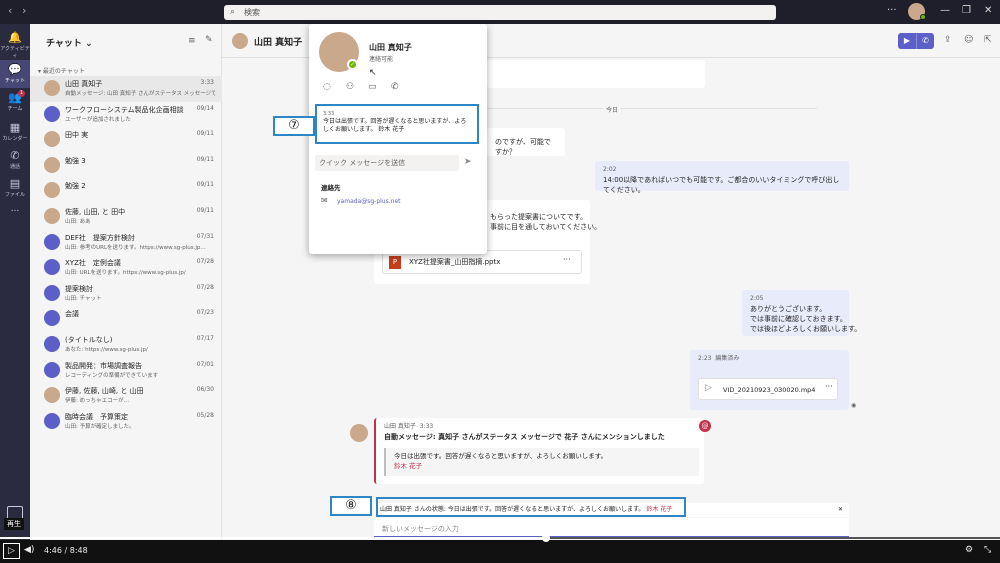 The height and width of the screenshot is (563, 1000). What do you see at coordinates (233, 12) in the screenshot?
I see `search-icon: ⌕` at bounding box center [233, 12].